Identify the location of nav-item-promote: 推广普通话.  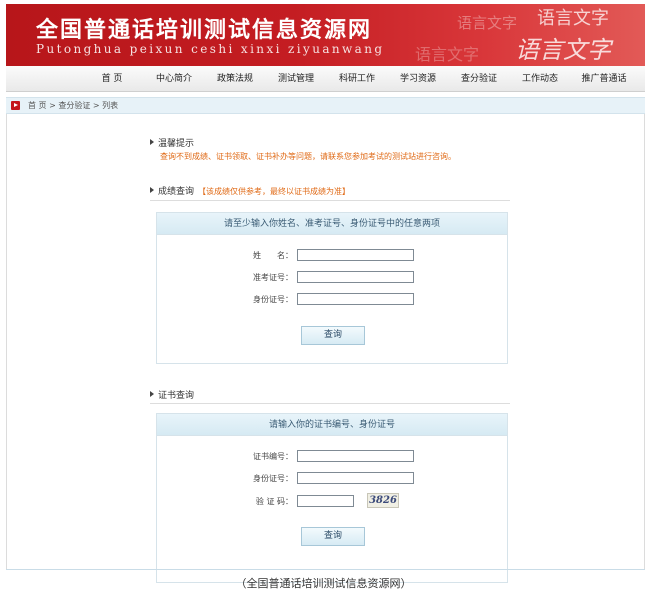
(603, 79).